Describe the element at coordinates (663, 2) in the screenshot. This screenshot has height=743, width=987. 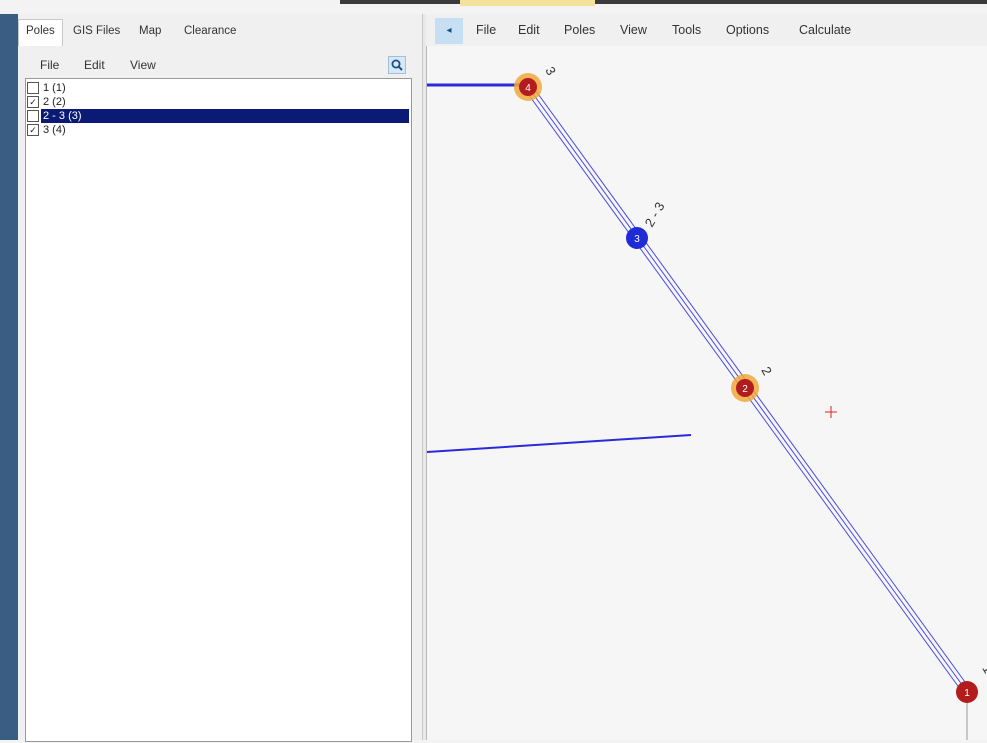
I see `title-bar-dark` at that location.